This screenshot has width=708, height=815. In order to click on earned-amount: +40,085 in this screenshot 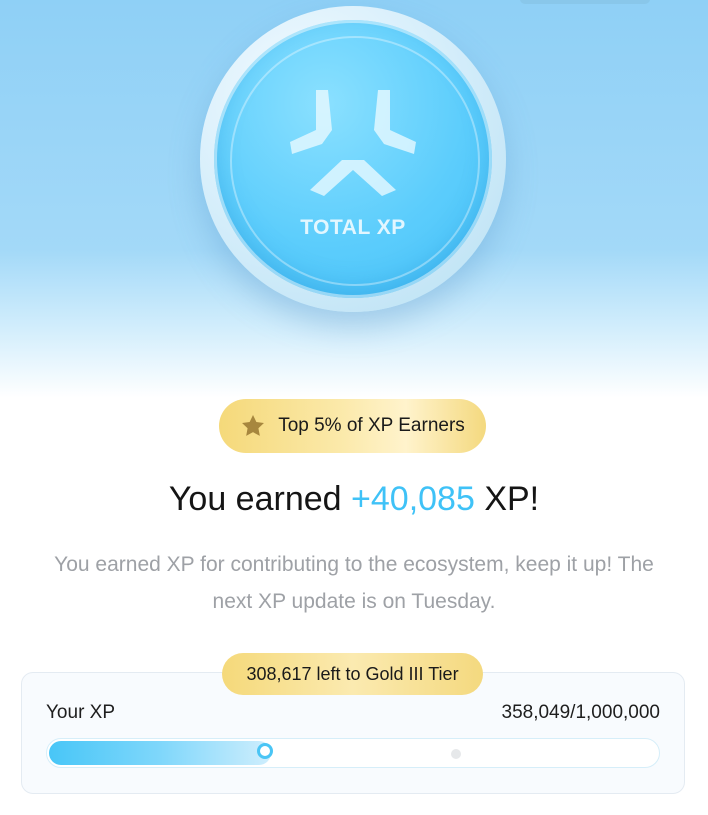, I will do `click(413, 499)`.